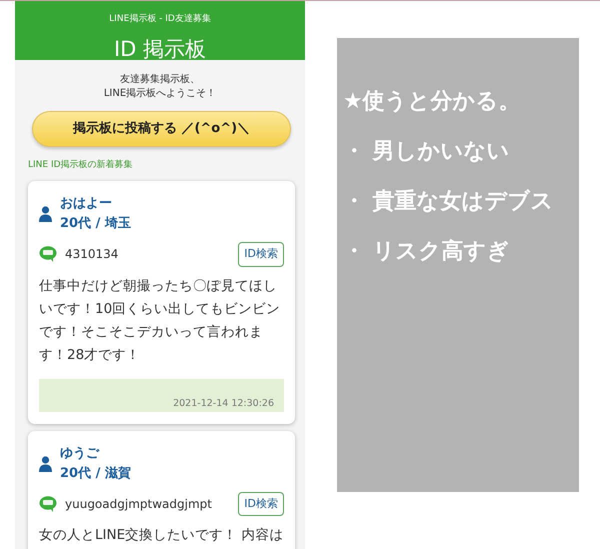 Image resolution: width=600 pixels, height=549 pixels. I want to click on post-date: 2021-12-14 12:30:26, so click(223, 403).